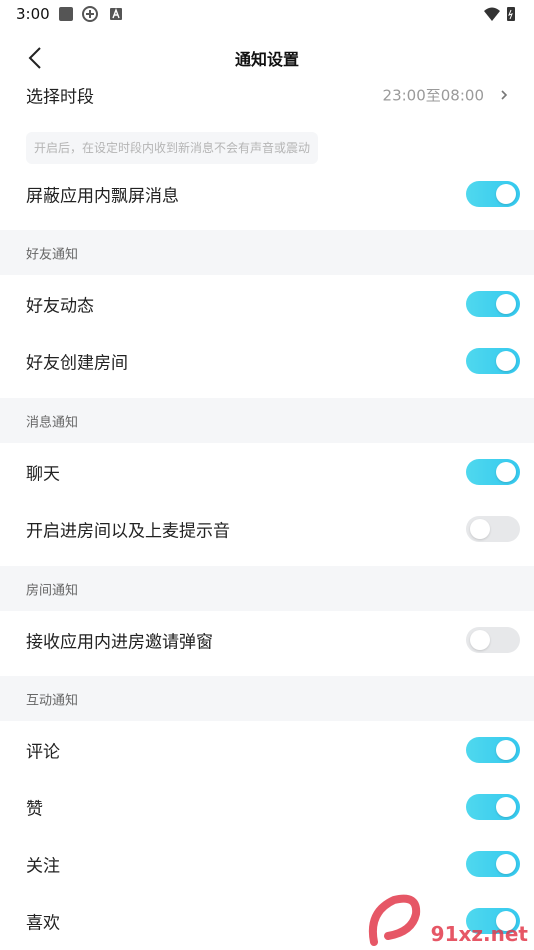  What do you see at coordinates (267, 639) in the screenshot?
I see `room-invite-popup-row: 接收应用内进房邀请弹窗` at bounding box center [267, 639].